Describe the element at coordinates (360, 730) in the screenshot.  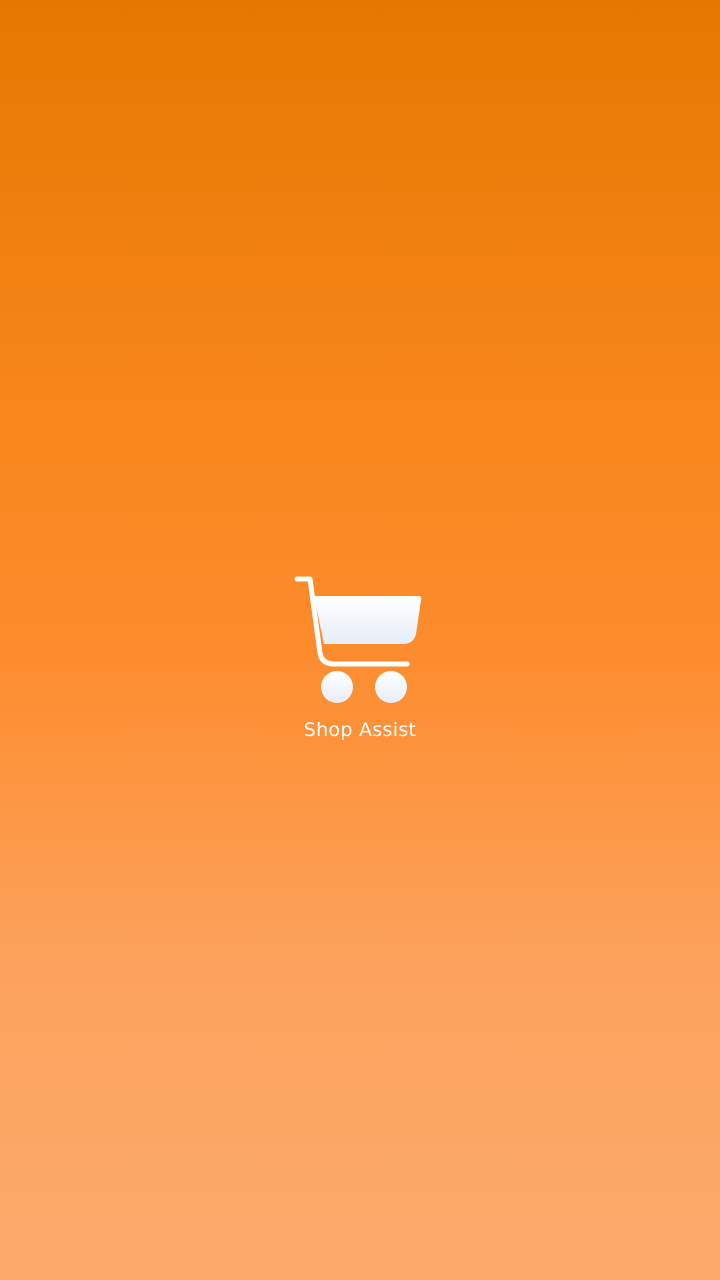
I see `app-name: Shop Assist` at that location.